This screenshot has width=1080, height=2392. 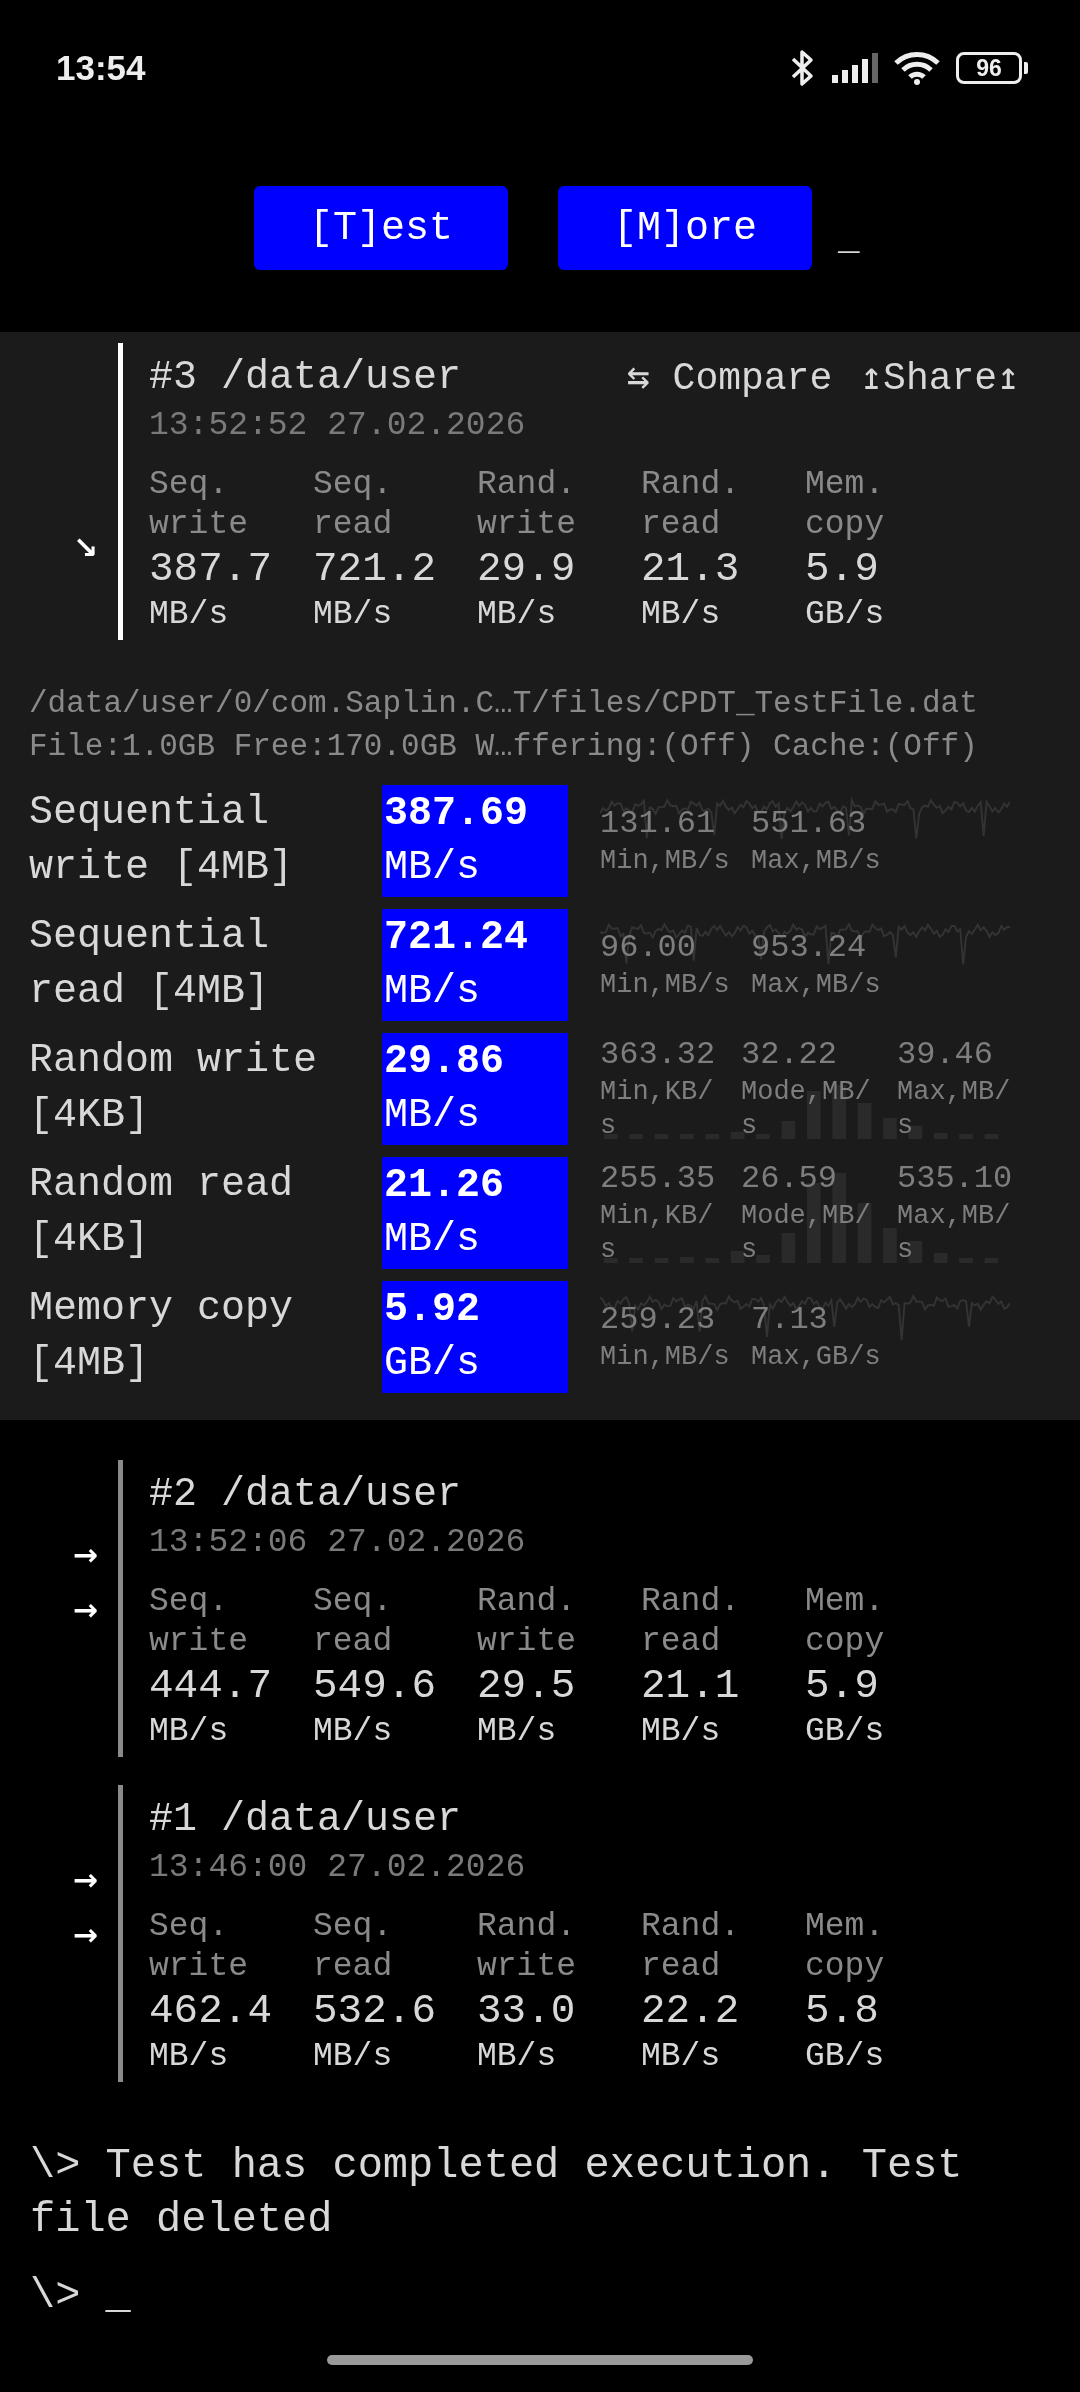 What do you see at coordinates (503, 704) in the screenshot?
I see `file-path: /data/user/0/com.Saplin.C…T/files/CPDT_TestFile.dat` at bounding box center [503, 704].